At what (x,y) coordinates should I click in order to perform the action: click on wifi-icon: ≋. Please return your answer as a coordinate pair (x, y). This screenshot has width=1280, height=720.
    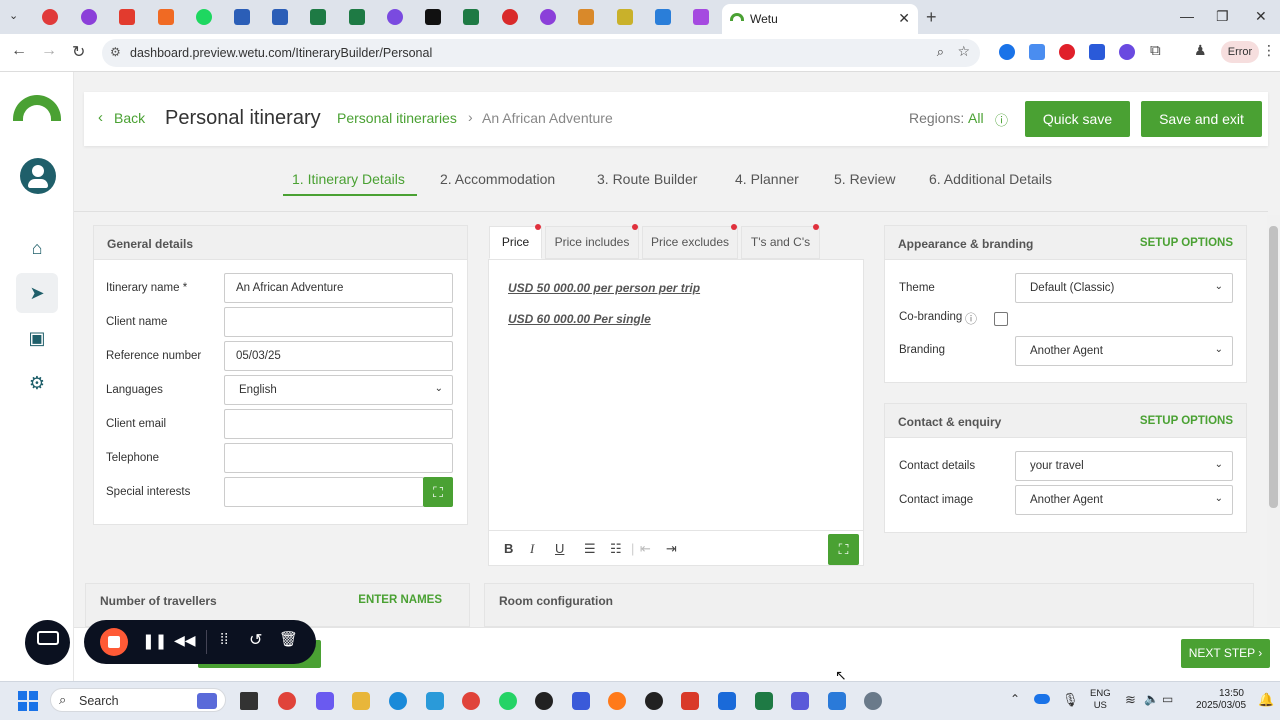
    Looking at the image, I should click on (1130, 700).